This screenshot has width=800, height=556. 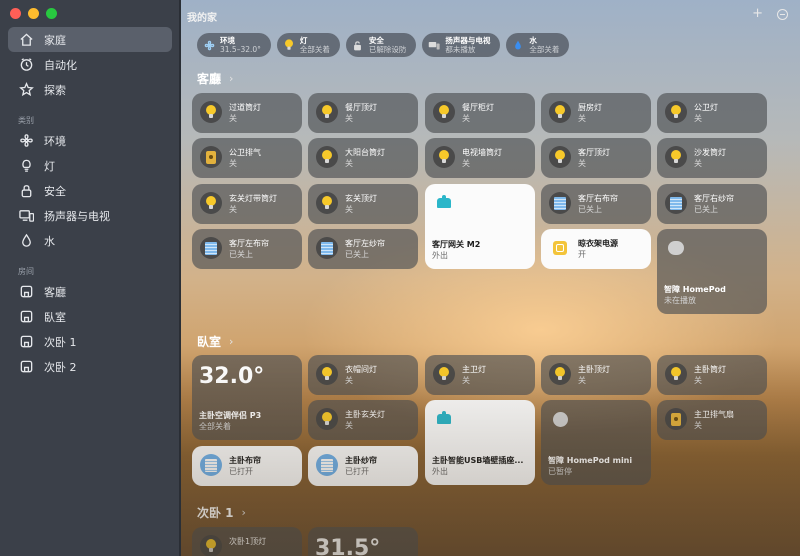 I want to click on sidebar-item-climate: 环境, so click(x=90, y=140).